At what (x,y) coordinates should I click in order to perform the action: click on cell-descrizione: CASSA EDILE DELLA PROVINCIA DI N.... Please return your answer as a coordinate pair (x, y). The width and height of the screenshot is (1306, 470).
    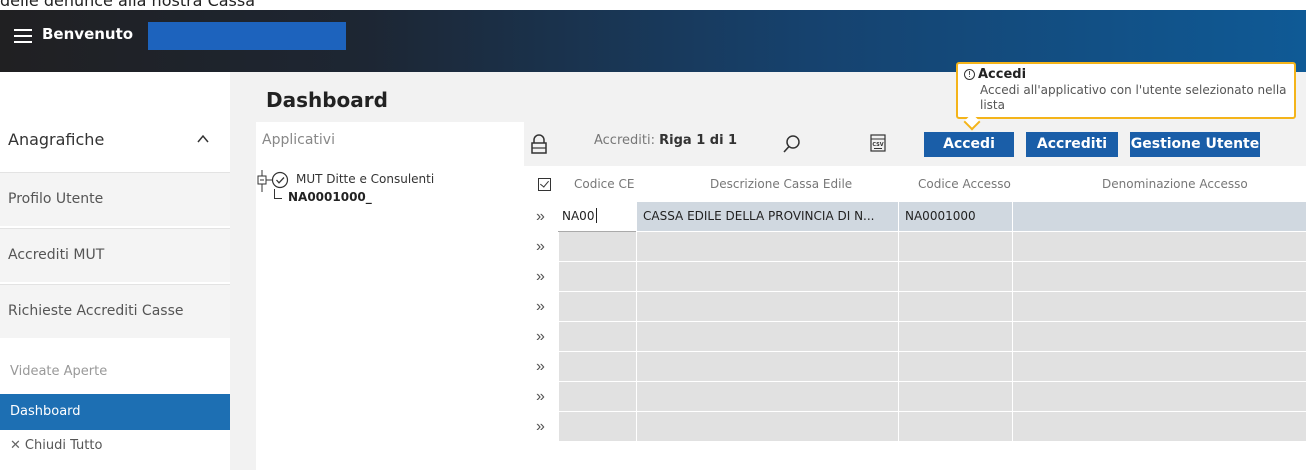
    Looking at the image, I should click on (767, 216).